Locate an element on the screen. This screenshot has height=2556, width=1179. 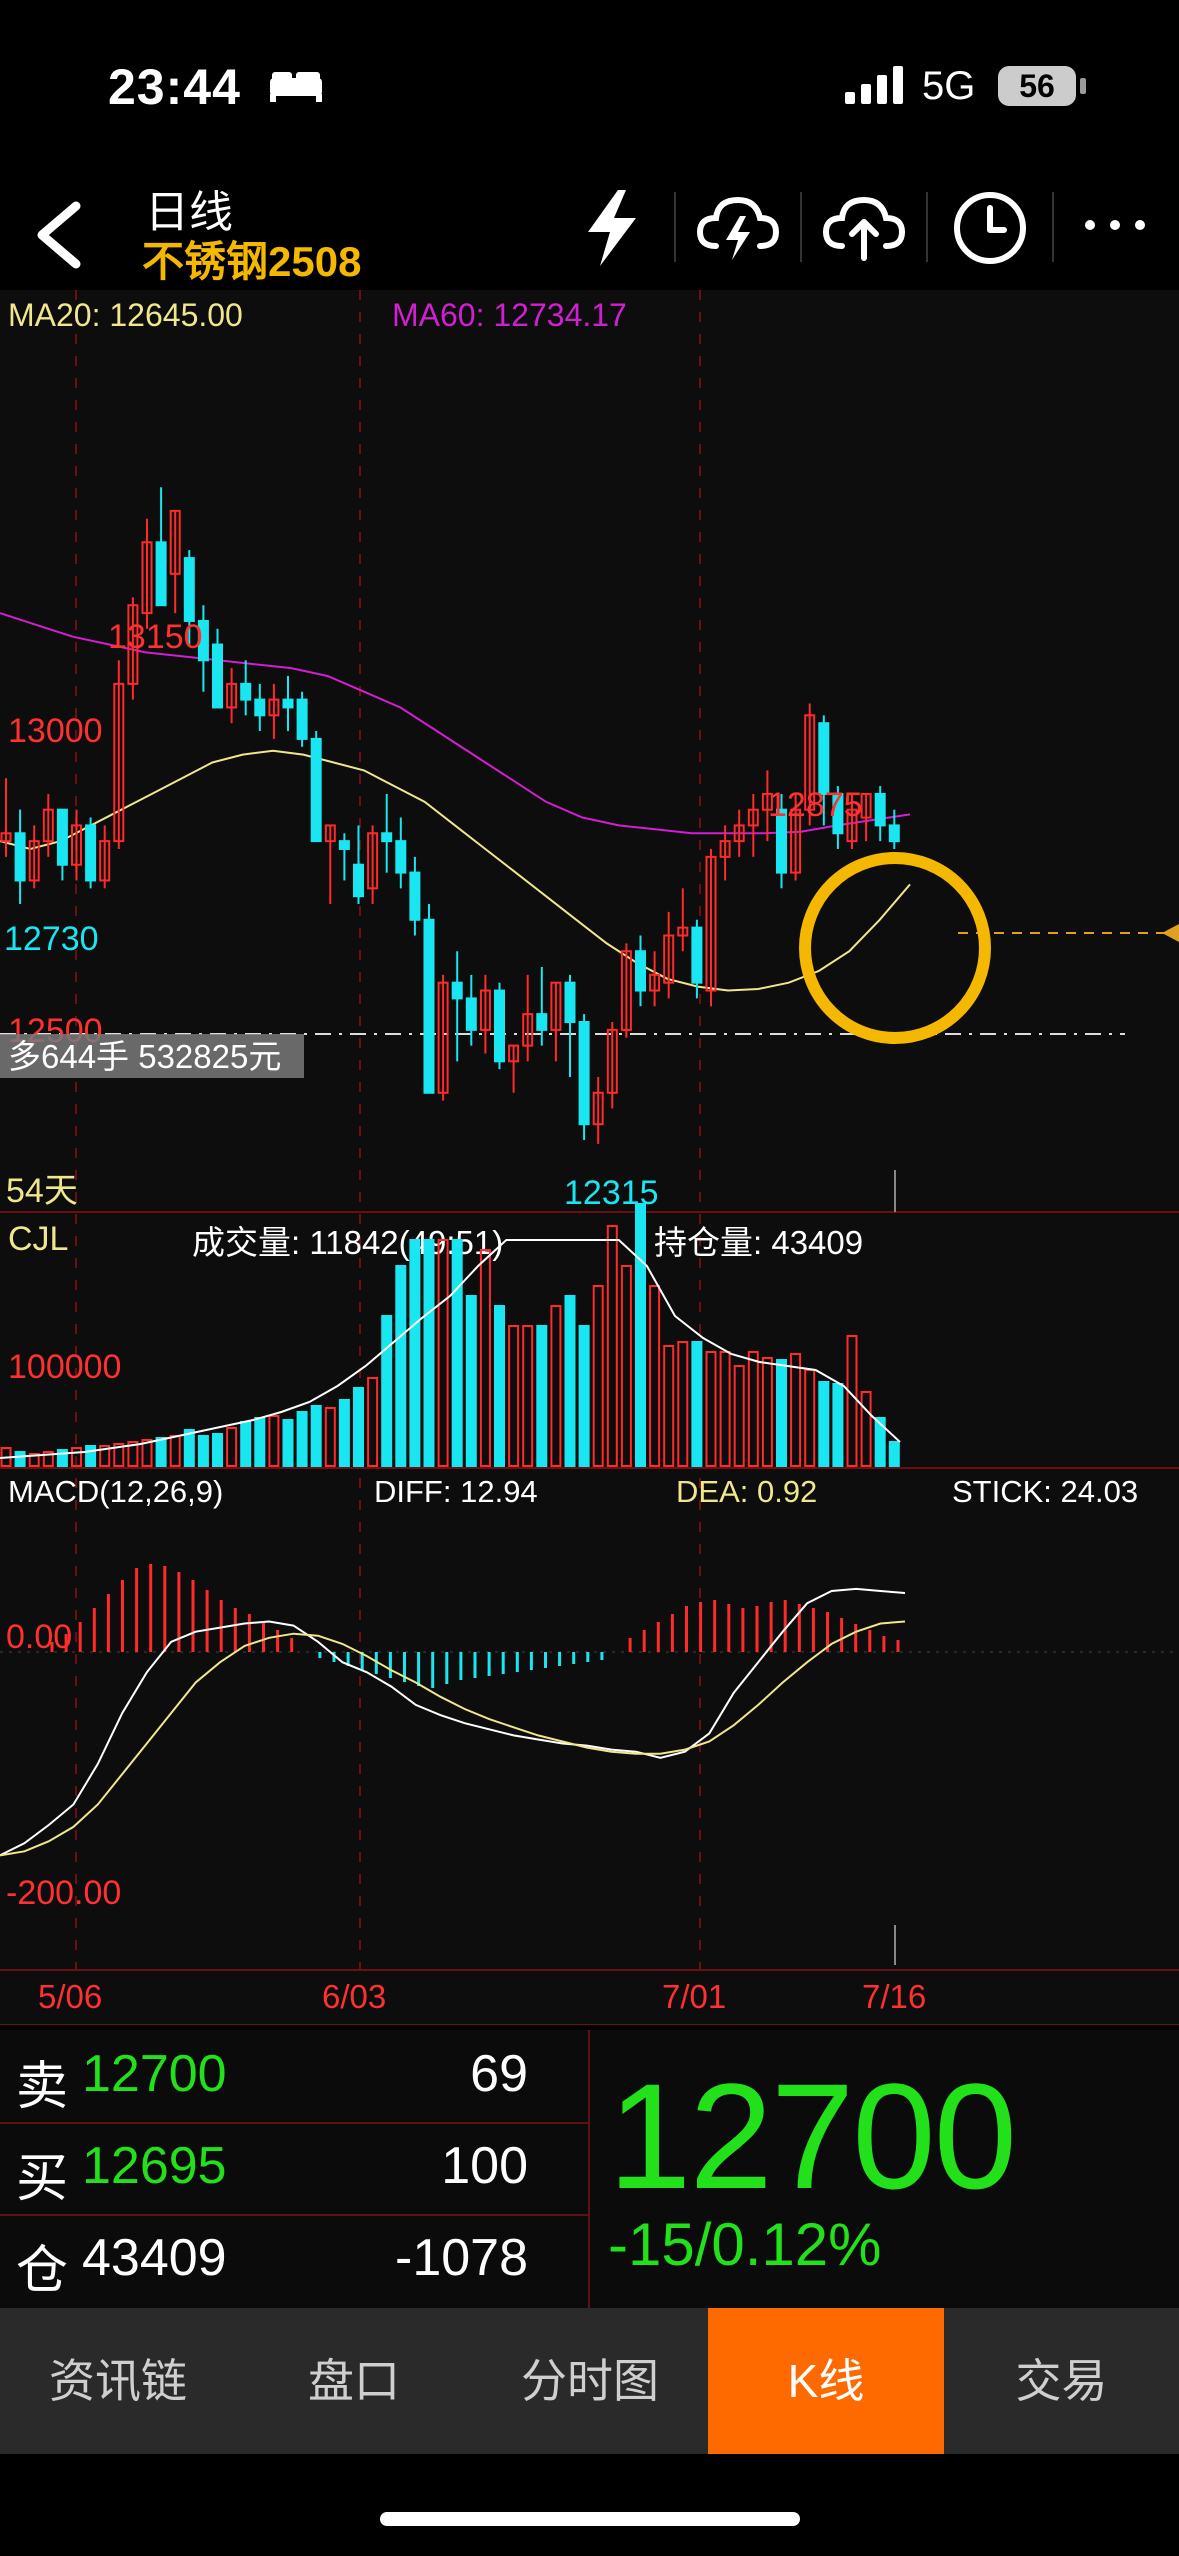
buy-qty: 100 is located at coordinates (484, 2166).